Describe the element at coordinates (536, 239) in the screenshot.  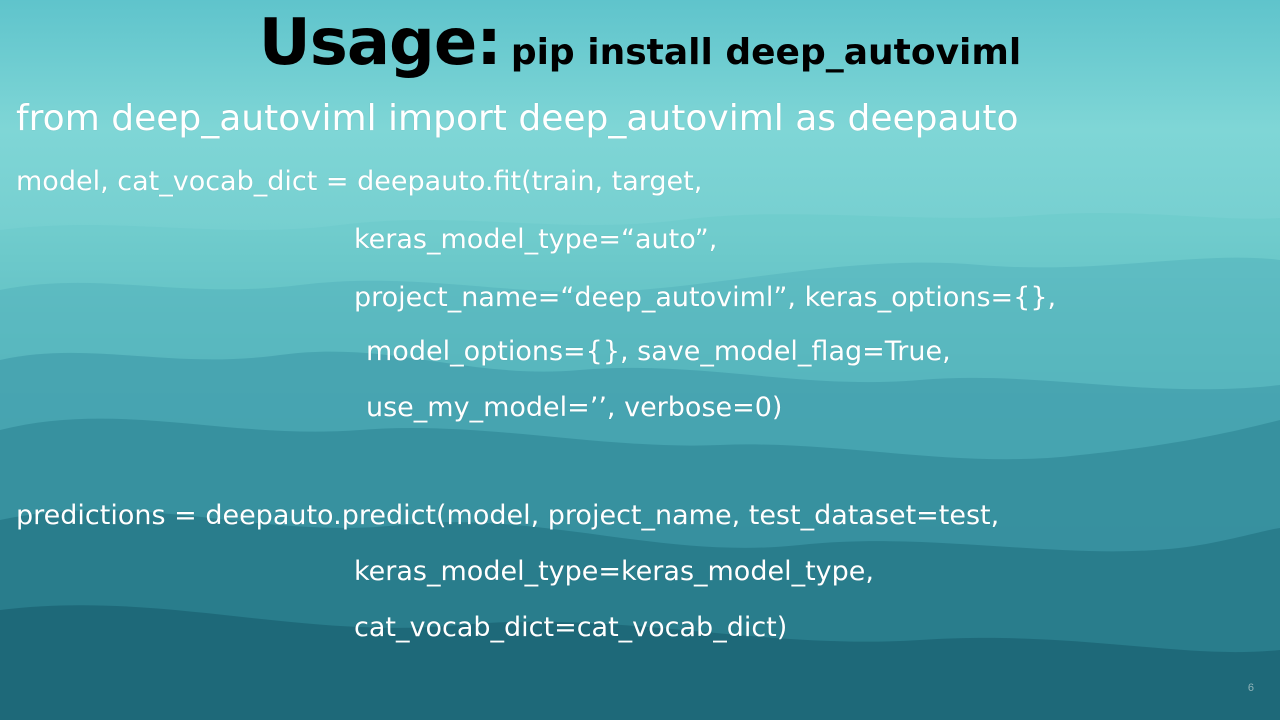
I see `fit-line-2: keras_model_type=“auto”,` at that location.